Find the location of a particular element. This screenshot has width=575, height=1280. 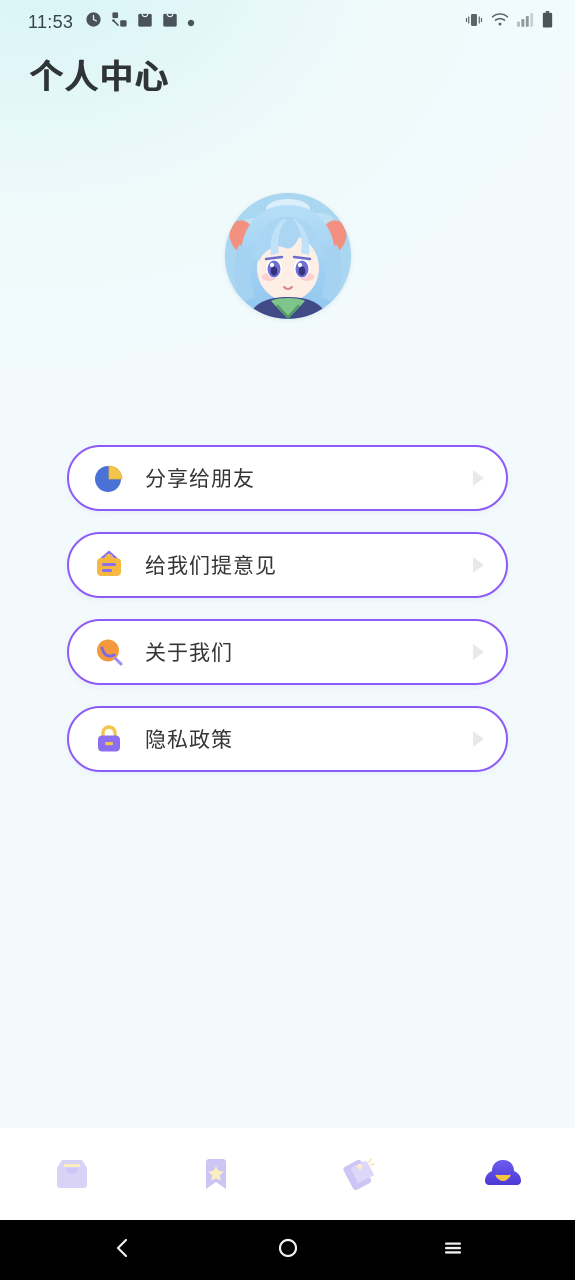

status-bar: 11:53 is located at coordinates (287, 22).